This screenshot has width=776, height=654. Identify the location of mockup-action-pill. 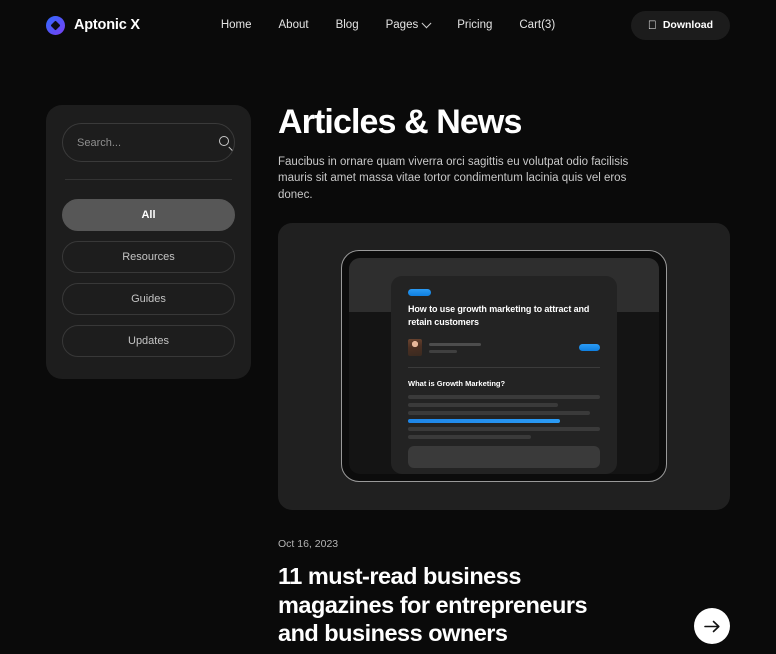
(589, 348).